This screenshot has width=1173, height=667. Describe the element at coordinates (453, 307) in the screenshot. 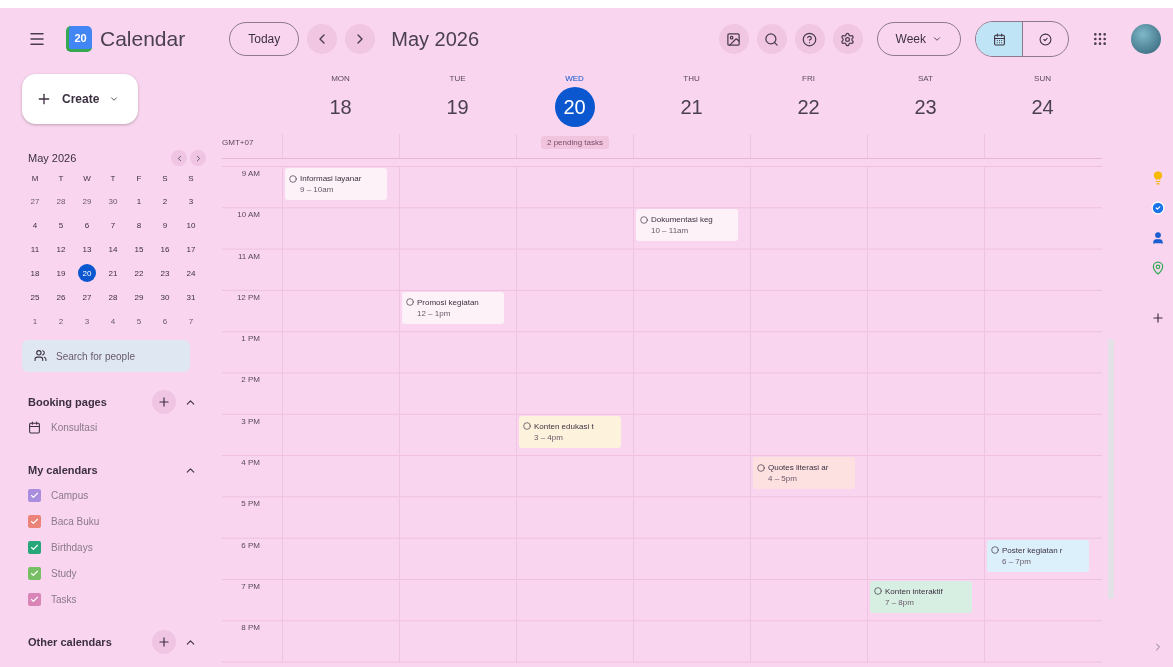

I see `event-card: Promosi kegiatan 12 – 1pm` at that location.